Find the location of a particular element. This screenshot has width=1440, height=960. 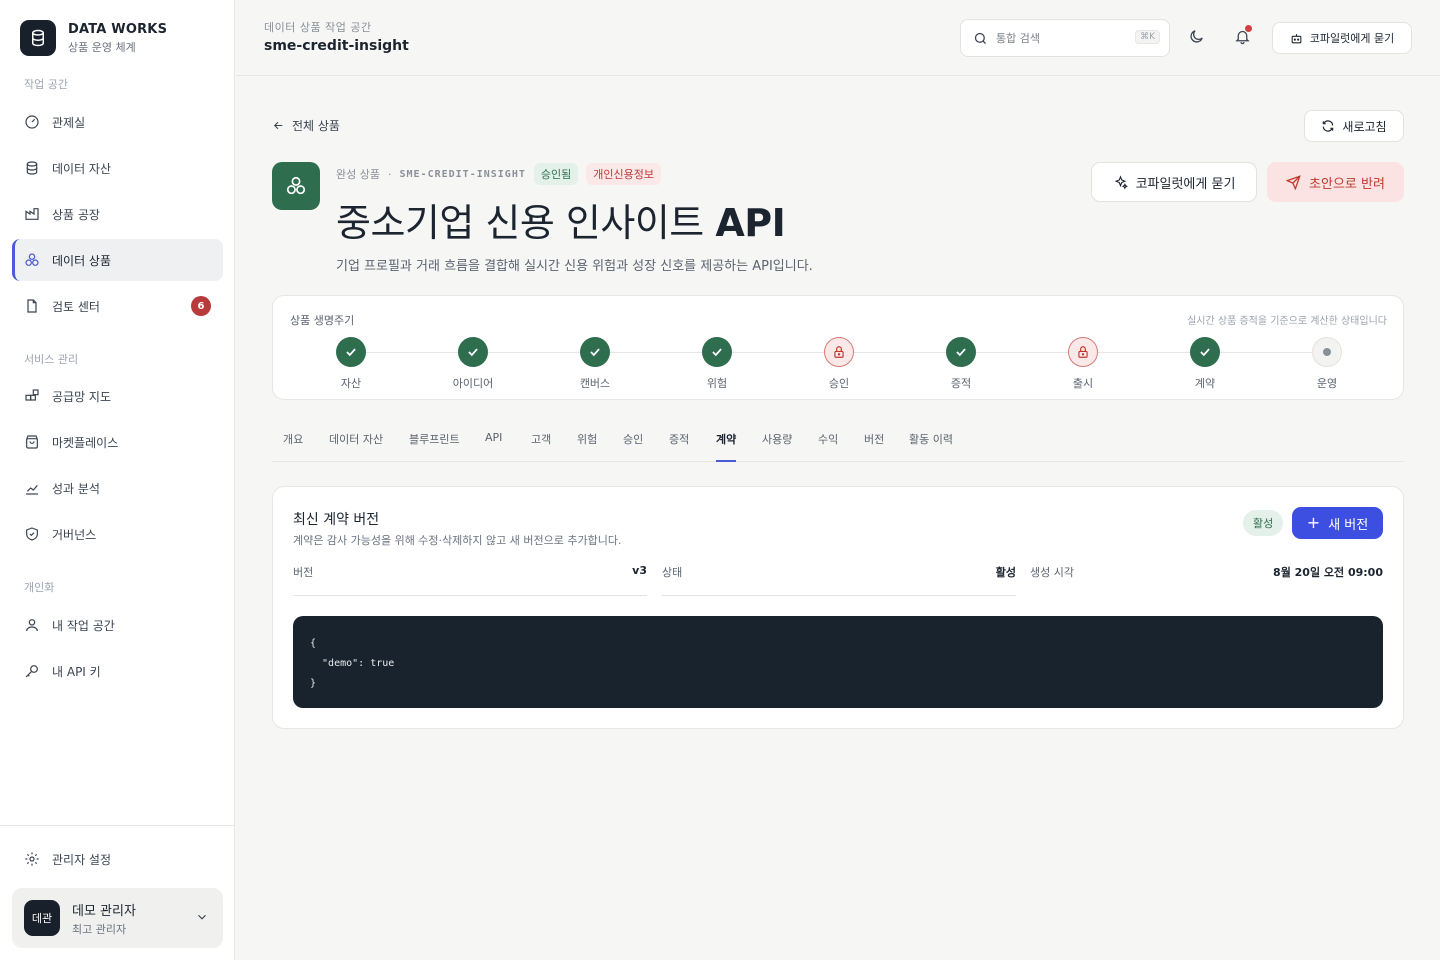

lifecycle-step-label: 출시 is located at coordinates (1083, 383).